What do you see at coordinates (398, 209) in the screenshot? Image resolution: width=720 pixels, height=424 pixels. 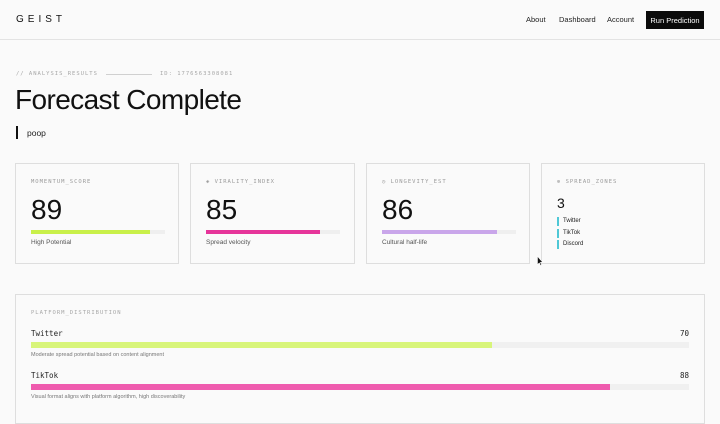 I see `card-value: 86` at bounding box center [398, 209].